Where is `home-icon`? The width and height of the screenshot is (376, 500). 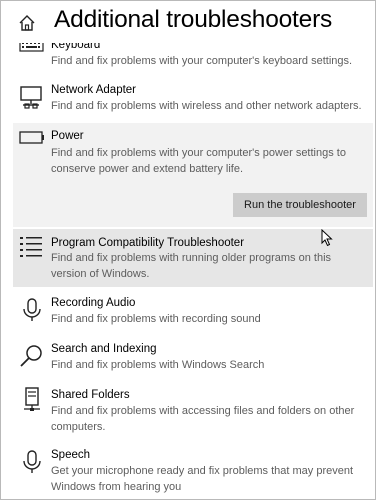
home-icon is located at coordinates (27, 23).